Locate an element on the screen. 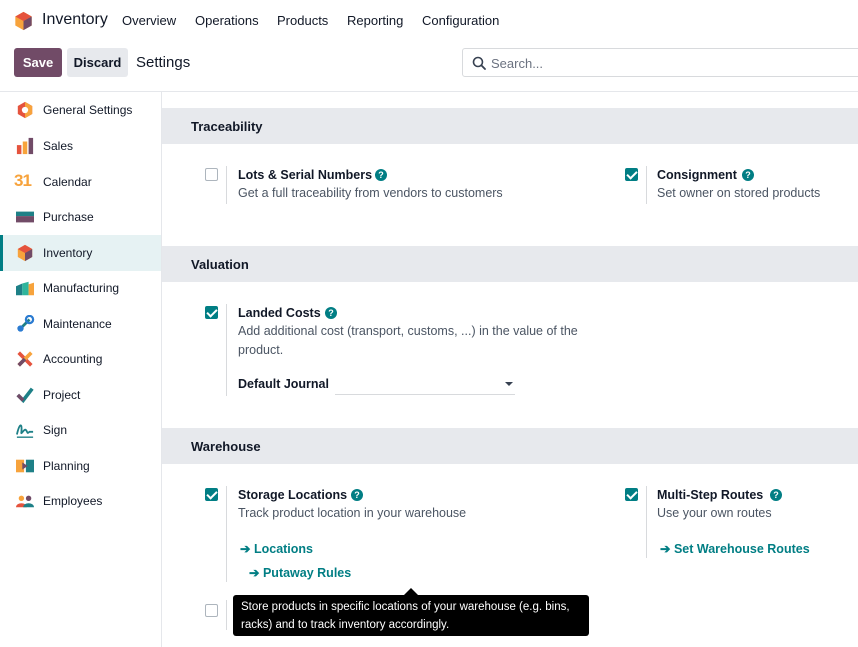  save-button: Save is located at coordinates (38, 62).